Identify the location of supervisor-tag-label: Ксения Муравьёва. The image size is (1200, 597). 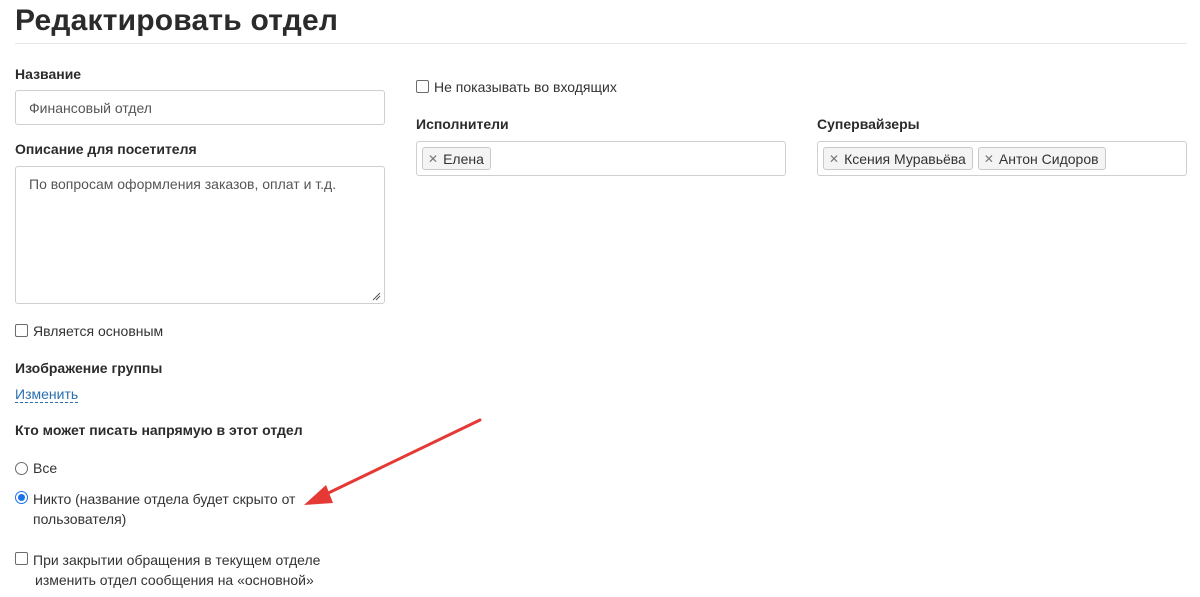
(905, 158).